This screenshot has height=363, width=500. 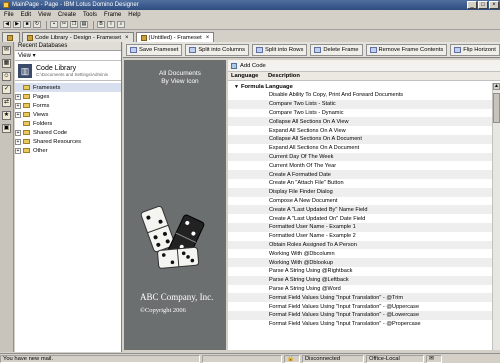 What do you see at coordinates (84, 24) in the screenshot?
I see `paste-icon: ▤` at bounding box center [84, 24].